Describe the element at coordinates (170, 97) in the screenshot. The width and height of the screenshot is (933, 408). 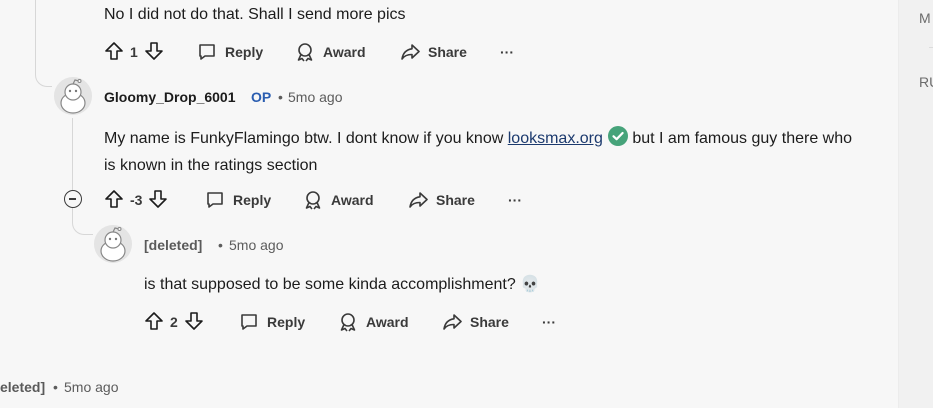
I see `username: Gloomy_Drop_6001` at that location.